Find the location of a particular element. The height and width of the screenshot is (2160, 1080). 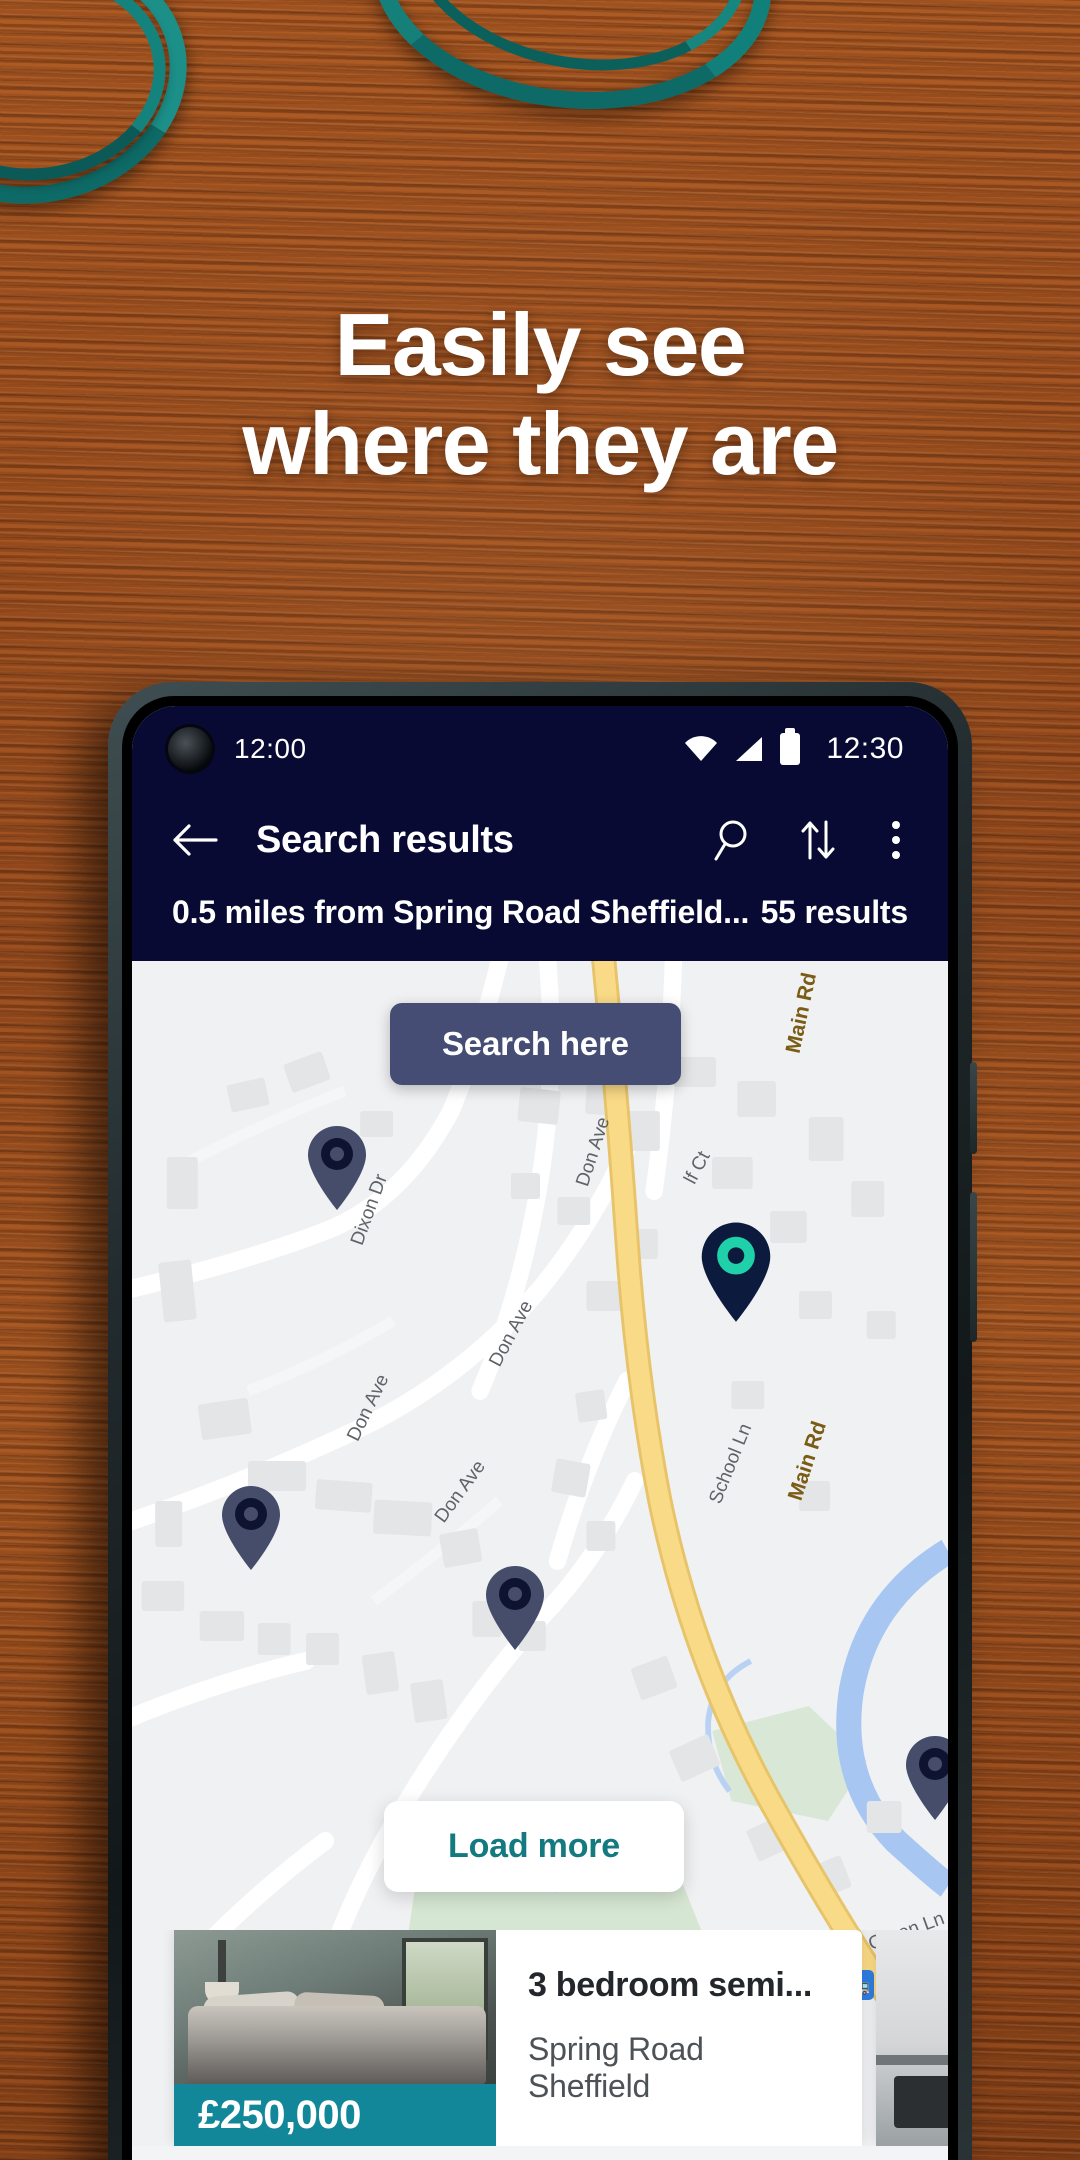

front-camera-punch-hole is located at coordinates (190, 749).